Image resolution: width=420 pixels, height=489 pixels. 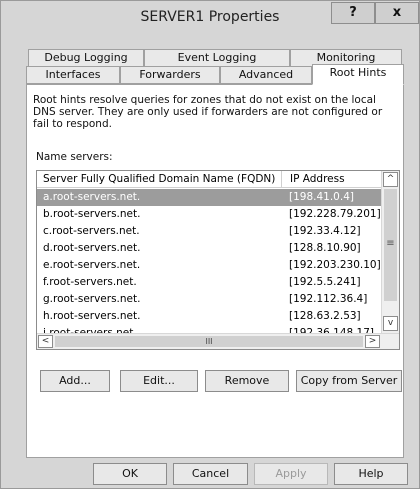 What do you see at coordinates (332, 330) in the screenshot?
I see `ip-cell: [192.36.148.17]` at bounding box center [332, 330].